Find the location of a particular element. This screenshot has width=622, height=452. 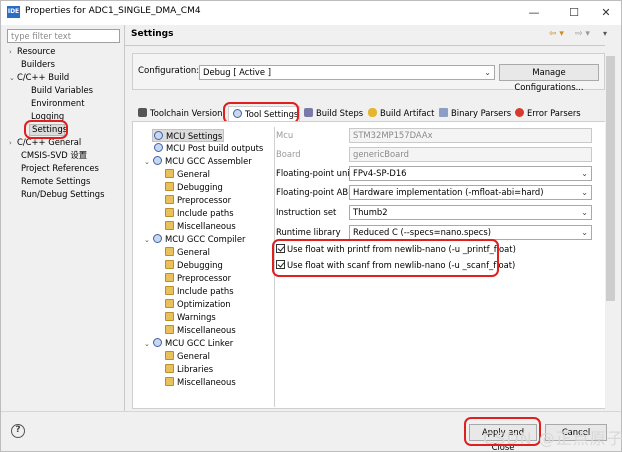

error-icon is located at coordinates (519, 112).